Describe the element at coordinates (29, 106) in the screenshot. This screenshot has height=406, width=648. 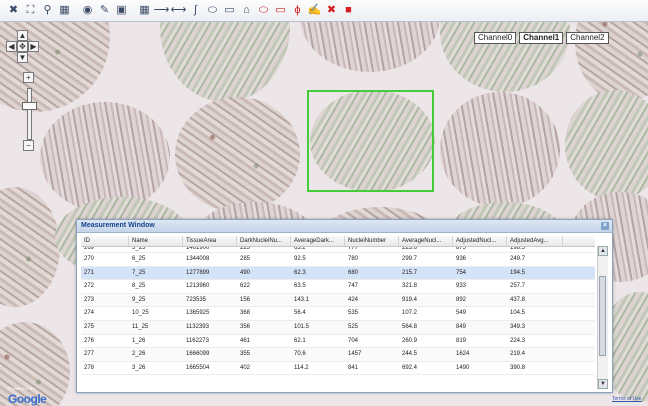
I see `zoom-slider-knob` at that location.